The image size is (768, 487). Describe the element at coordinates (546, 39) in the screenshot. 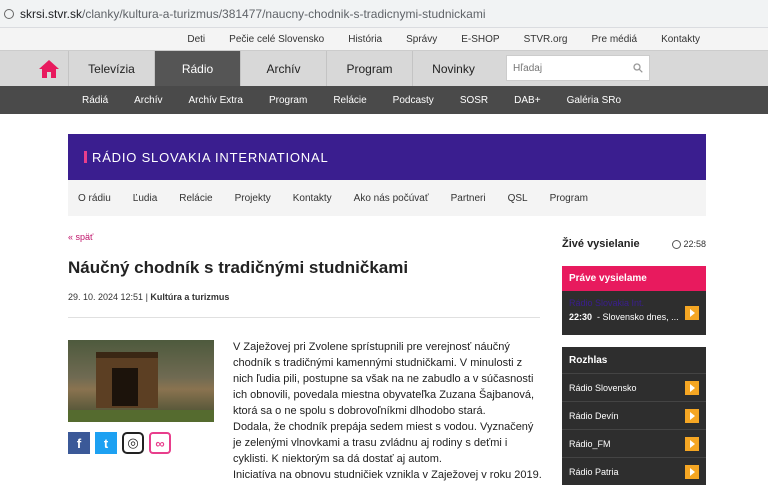

I see `topnav-link-stvrorg: STVR.org` at that location.